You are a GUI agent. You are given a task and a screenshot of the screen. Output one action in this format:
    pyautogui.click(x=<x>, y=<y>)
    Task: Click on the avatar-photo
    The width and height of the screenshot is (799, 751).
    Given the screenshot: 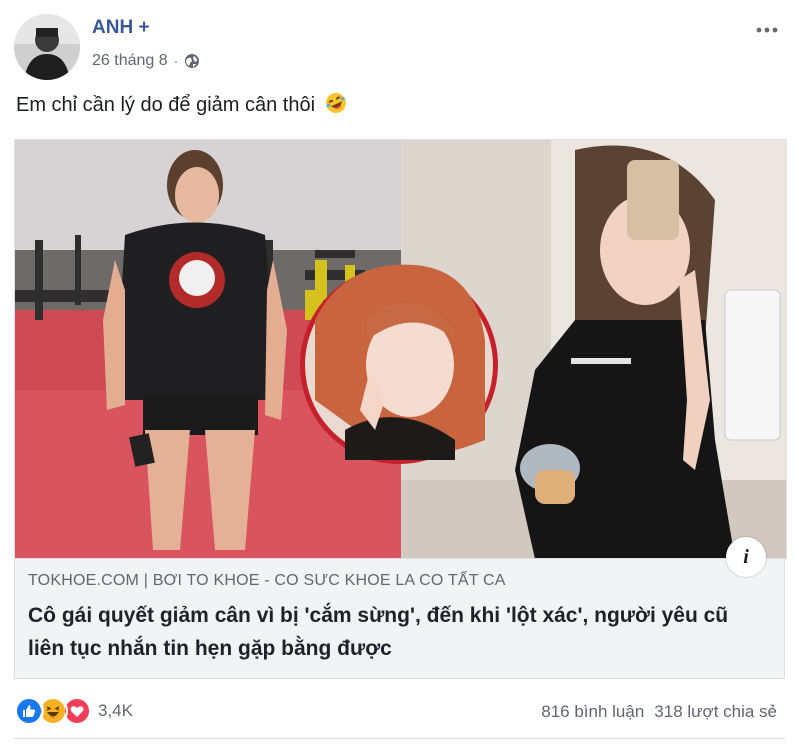 What is the action you would take?
    pyautogui.click(x=47, y=47)
    